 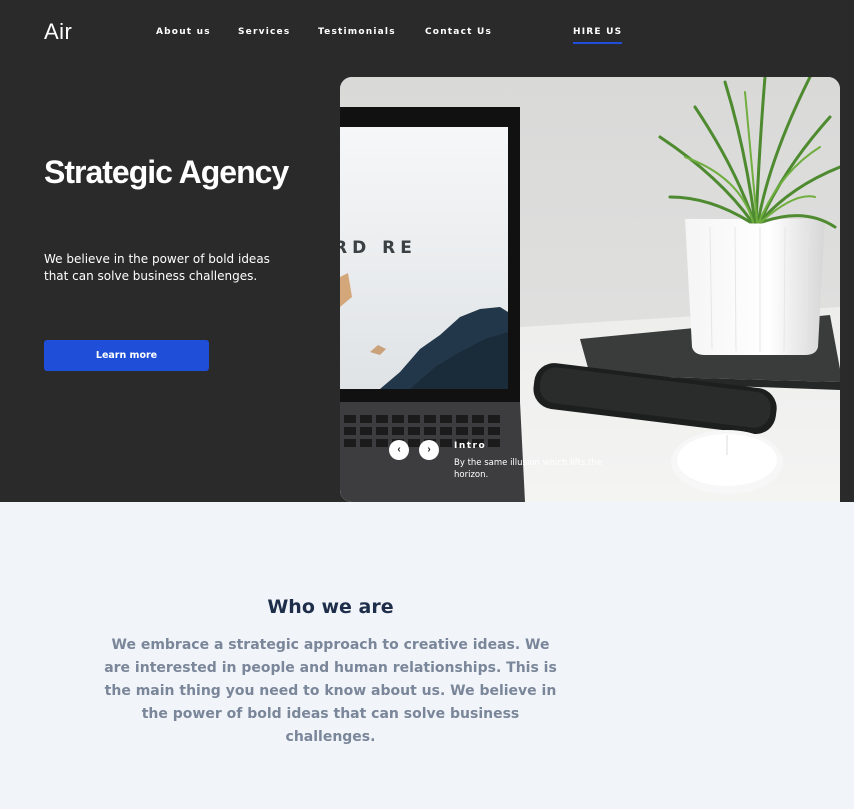 I want to click on hire-us-link: HIRE US, so click(x=598, y=35).